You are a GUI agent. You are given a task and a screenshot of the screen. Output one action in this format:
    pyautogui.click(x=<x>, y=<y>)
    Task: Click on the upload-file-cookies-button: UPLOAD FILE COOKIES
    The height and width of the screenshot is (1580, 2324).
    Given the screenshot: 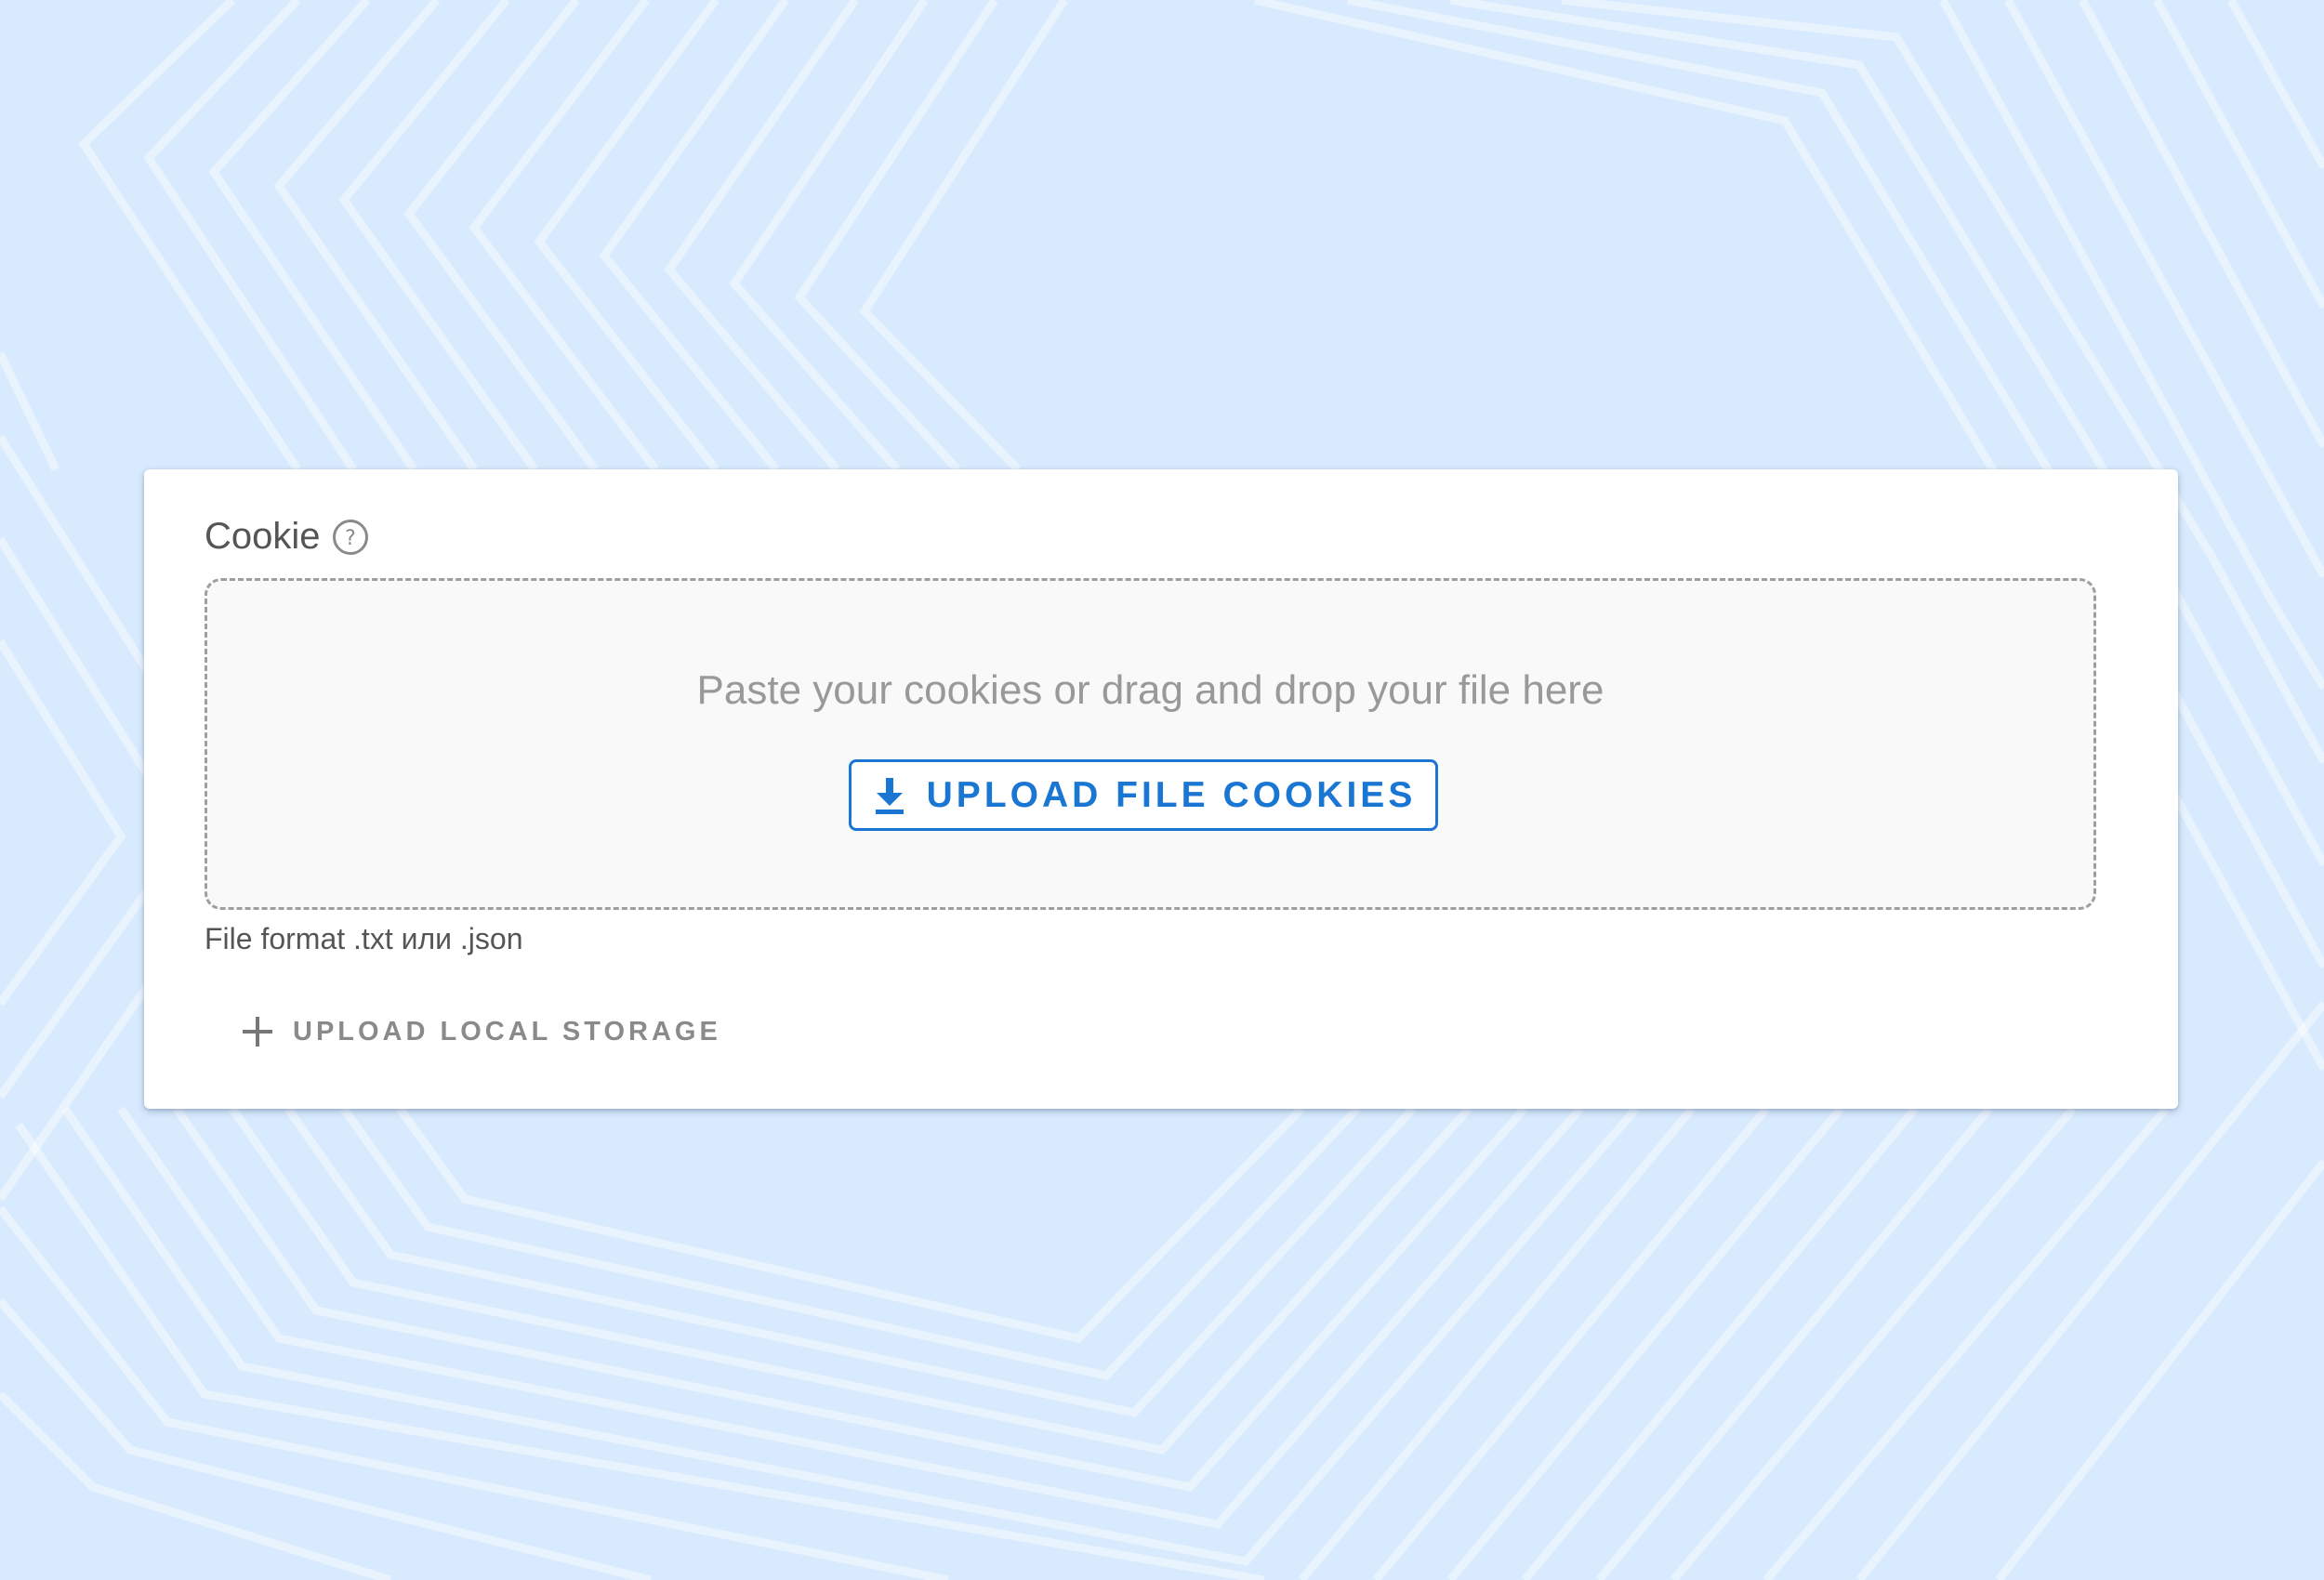 What is the action you would take?
    pyautogui.click(x=1143, y=795)
    